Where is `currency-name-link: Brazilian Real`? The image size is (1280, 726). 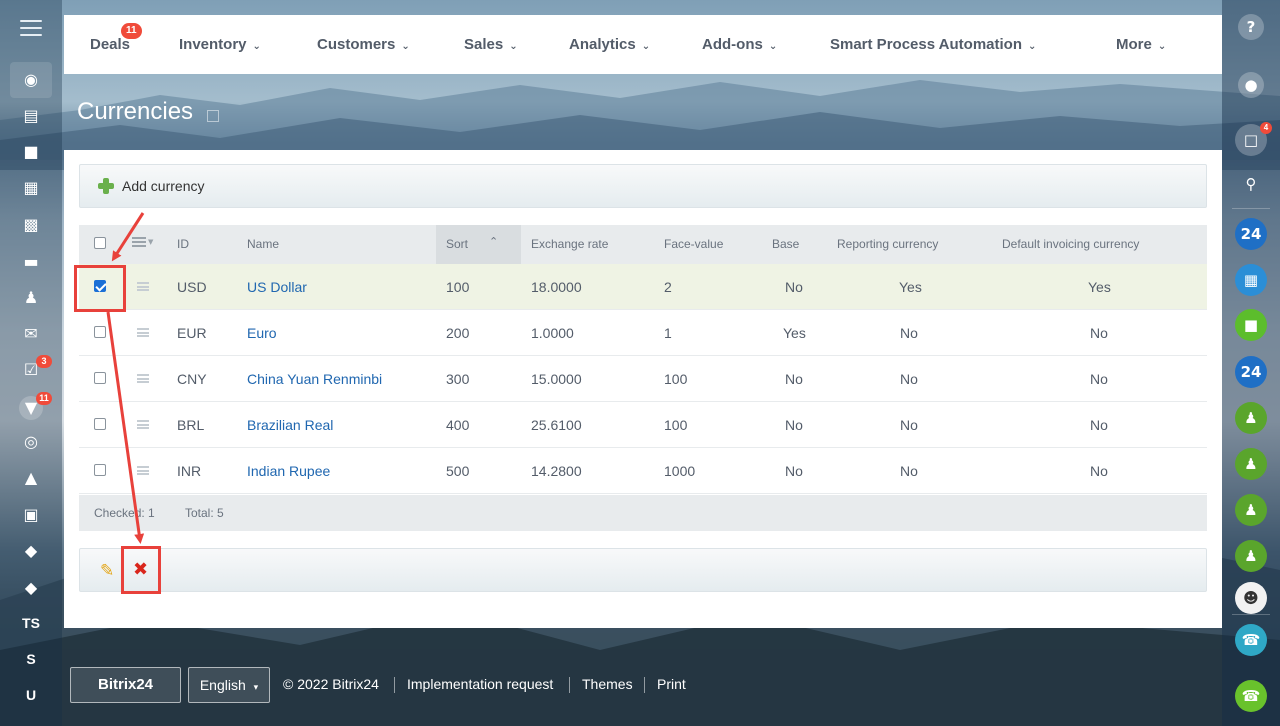
currency-name-link: Brazilian Real is located at coordinates (290, 425).